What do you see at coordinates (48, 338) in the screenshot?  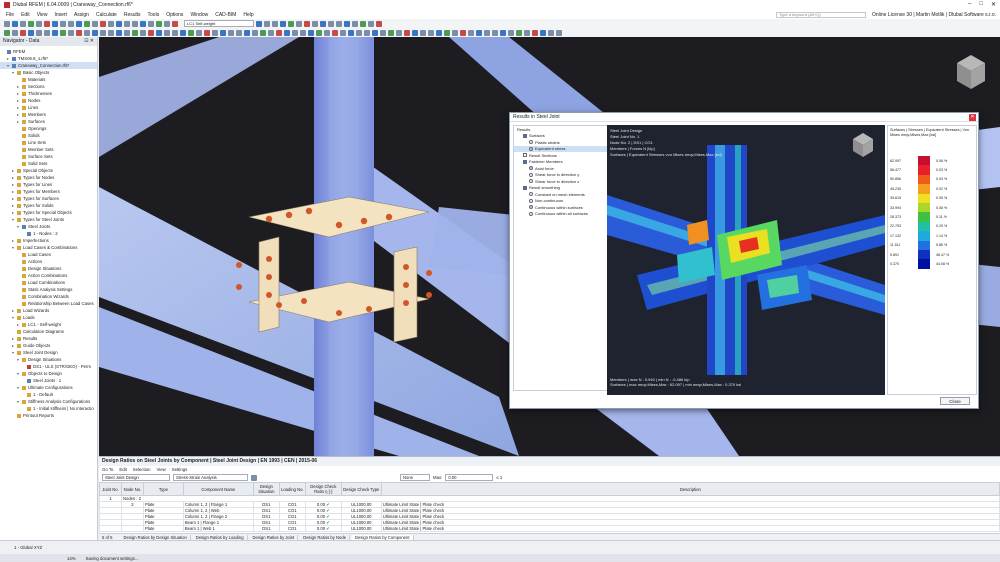 I see `navigator-item: ▸ Results` at bounding box center [48, 338].